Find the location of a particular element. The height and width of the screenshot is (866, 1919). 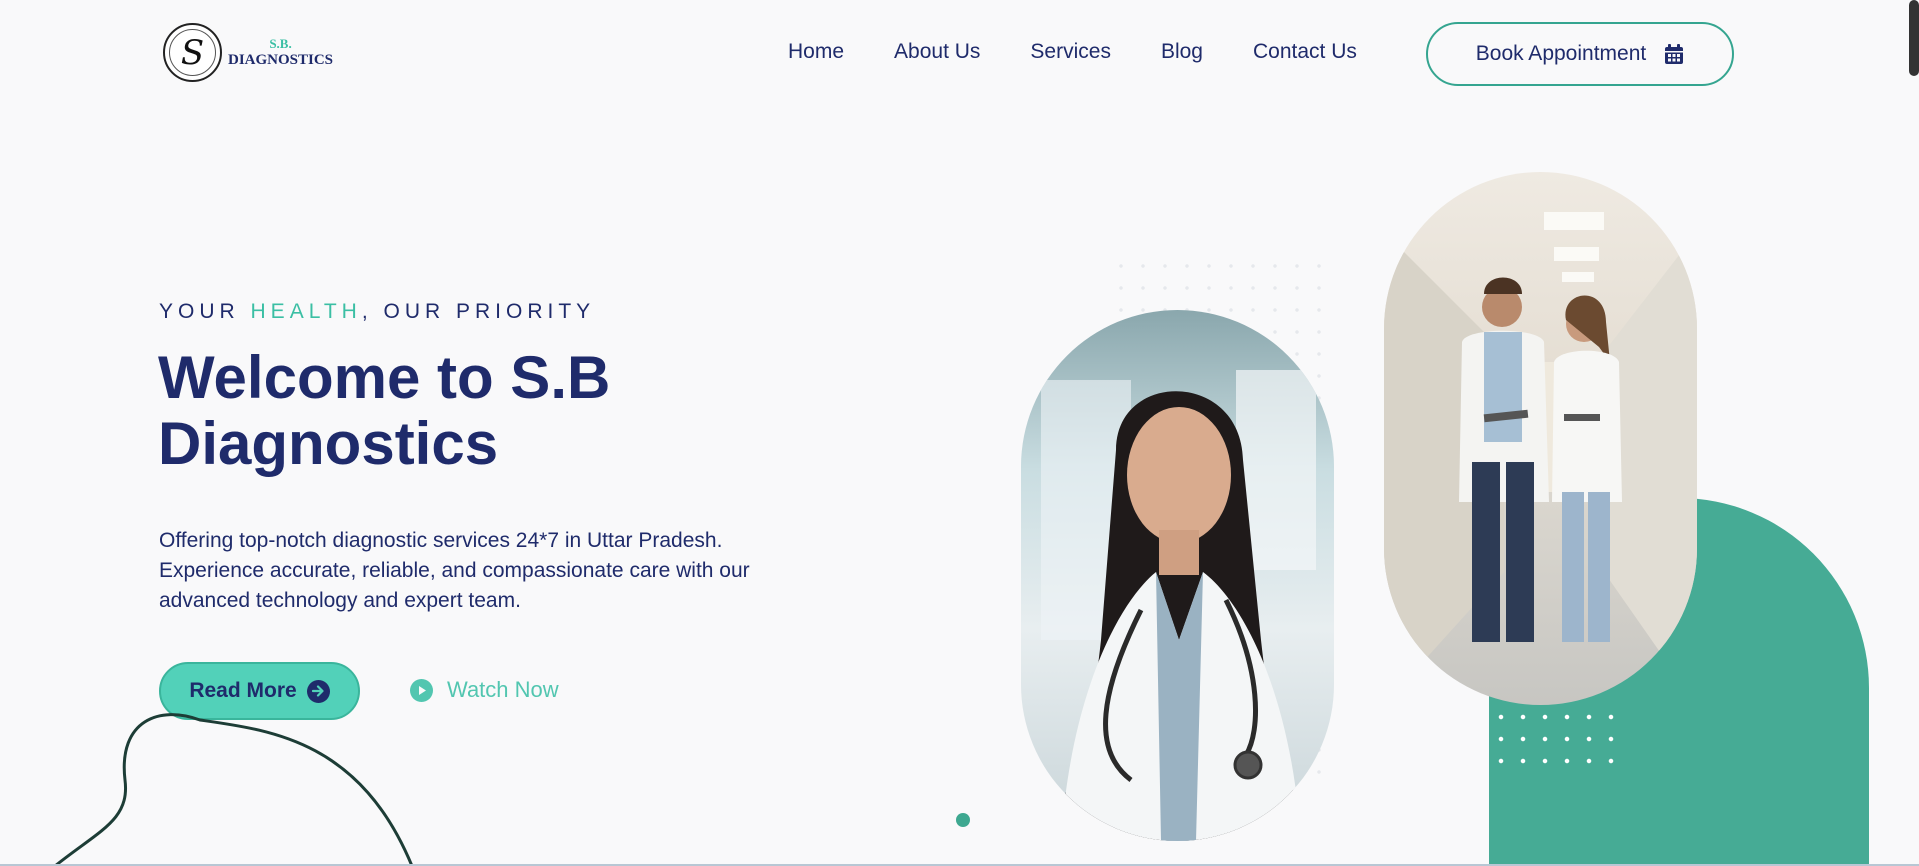

nav-services: Services is located at coordinates (1070, 52).